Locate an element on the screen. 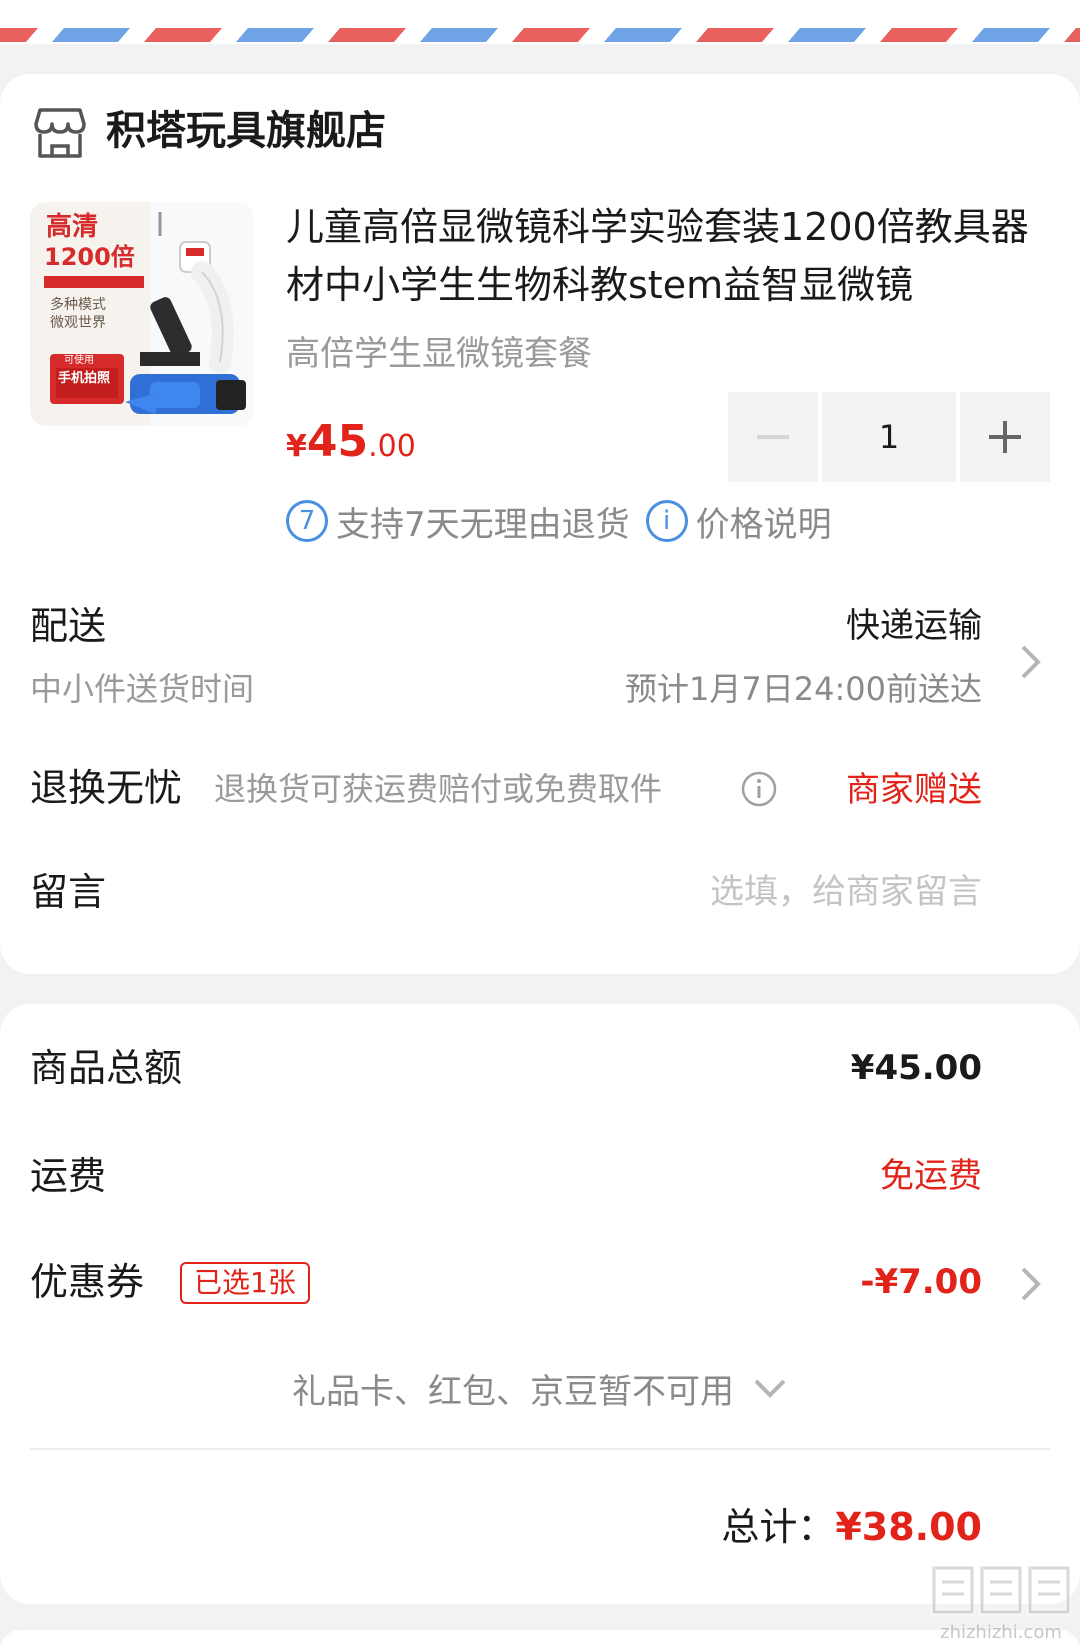 Image resolution: width=1080 pixels, height=1646 pixels. seven-day-return-text: 支持7天无理由退货 is located at coordinates (483, 521).